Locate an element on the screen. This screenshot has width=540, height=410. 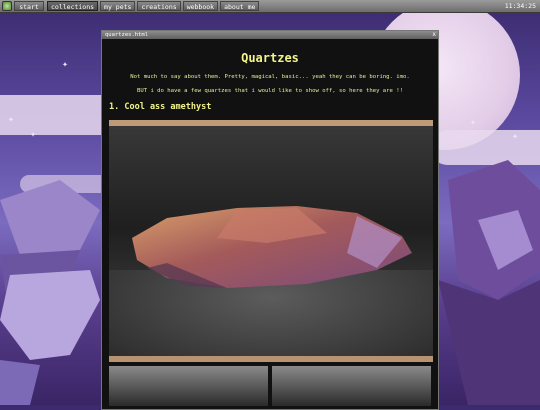
floating-rock-right is located at coordinates (489, 282).